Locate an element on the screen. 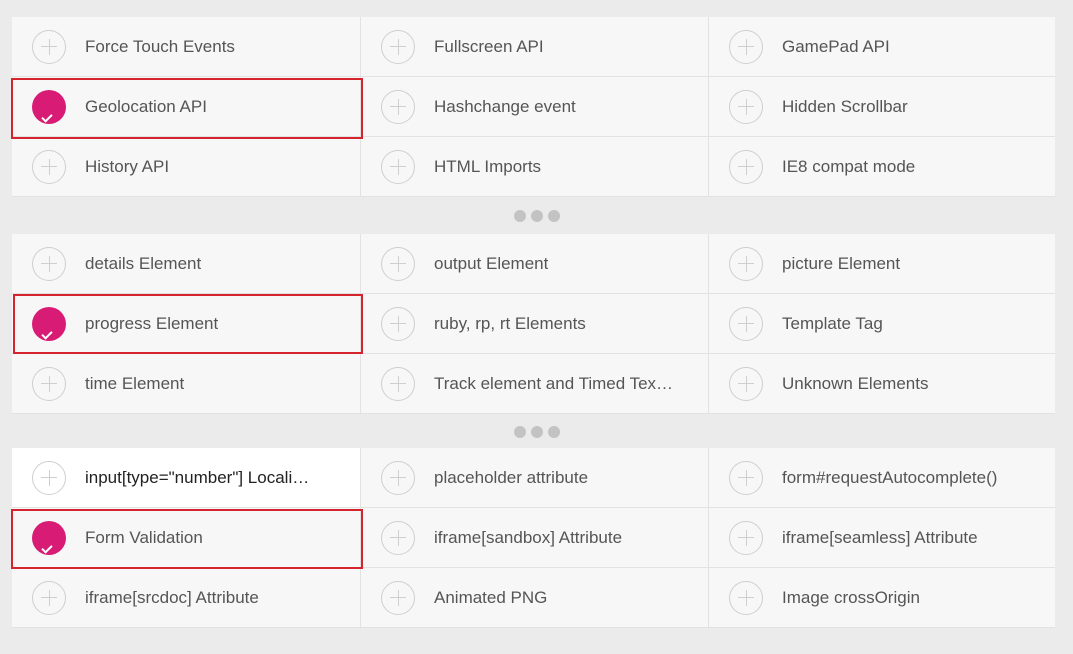  feature-item-ie8-compat-mode: IE8 compat mode is located at coordinates (882, 167).